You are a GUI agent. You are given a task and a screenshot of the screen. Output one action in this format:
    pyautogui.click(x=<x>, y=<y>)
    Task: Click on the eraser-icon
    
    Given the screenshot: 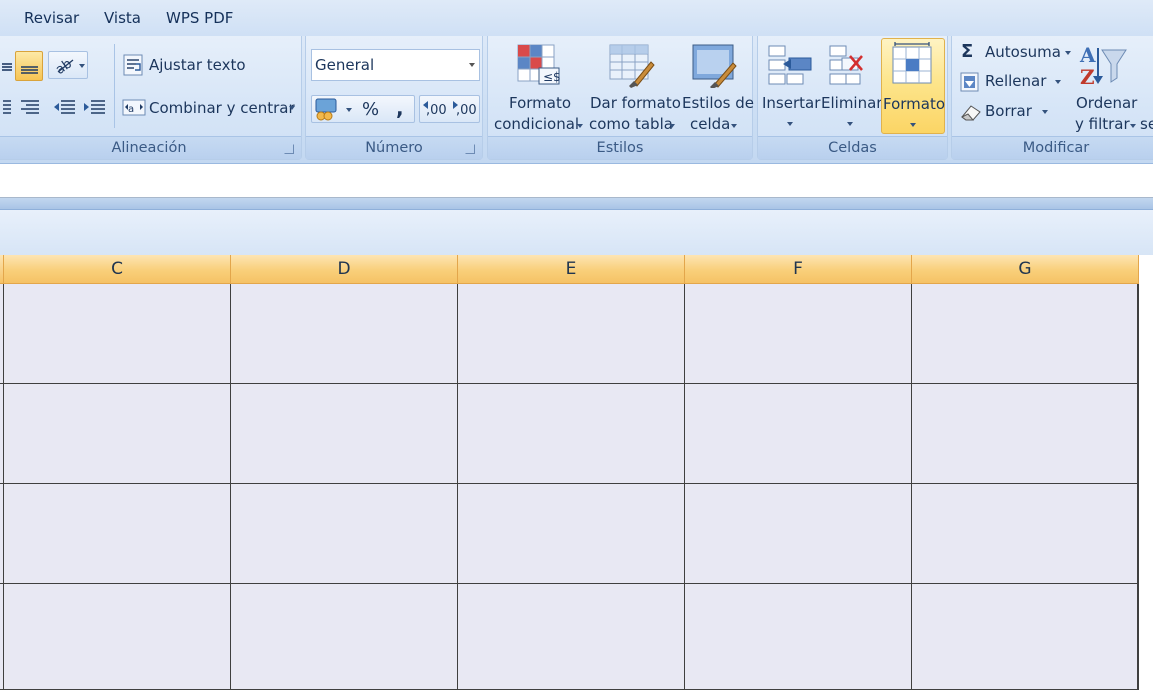 What is the action you would take?
    pyautogui.click(x=971, y=113)
    